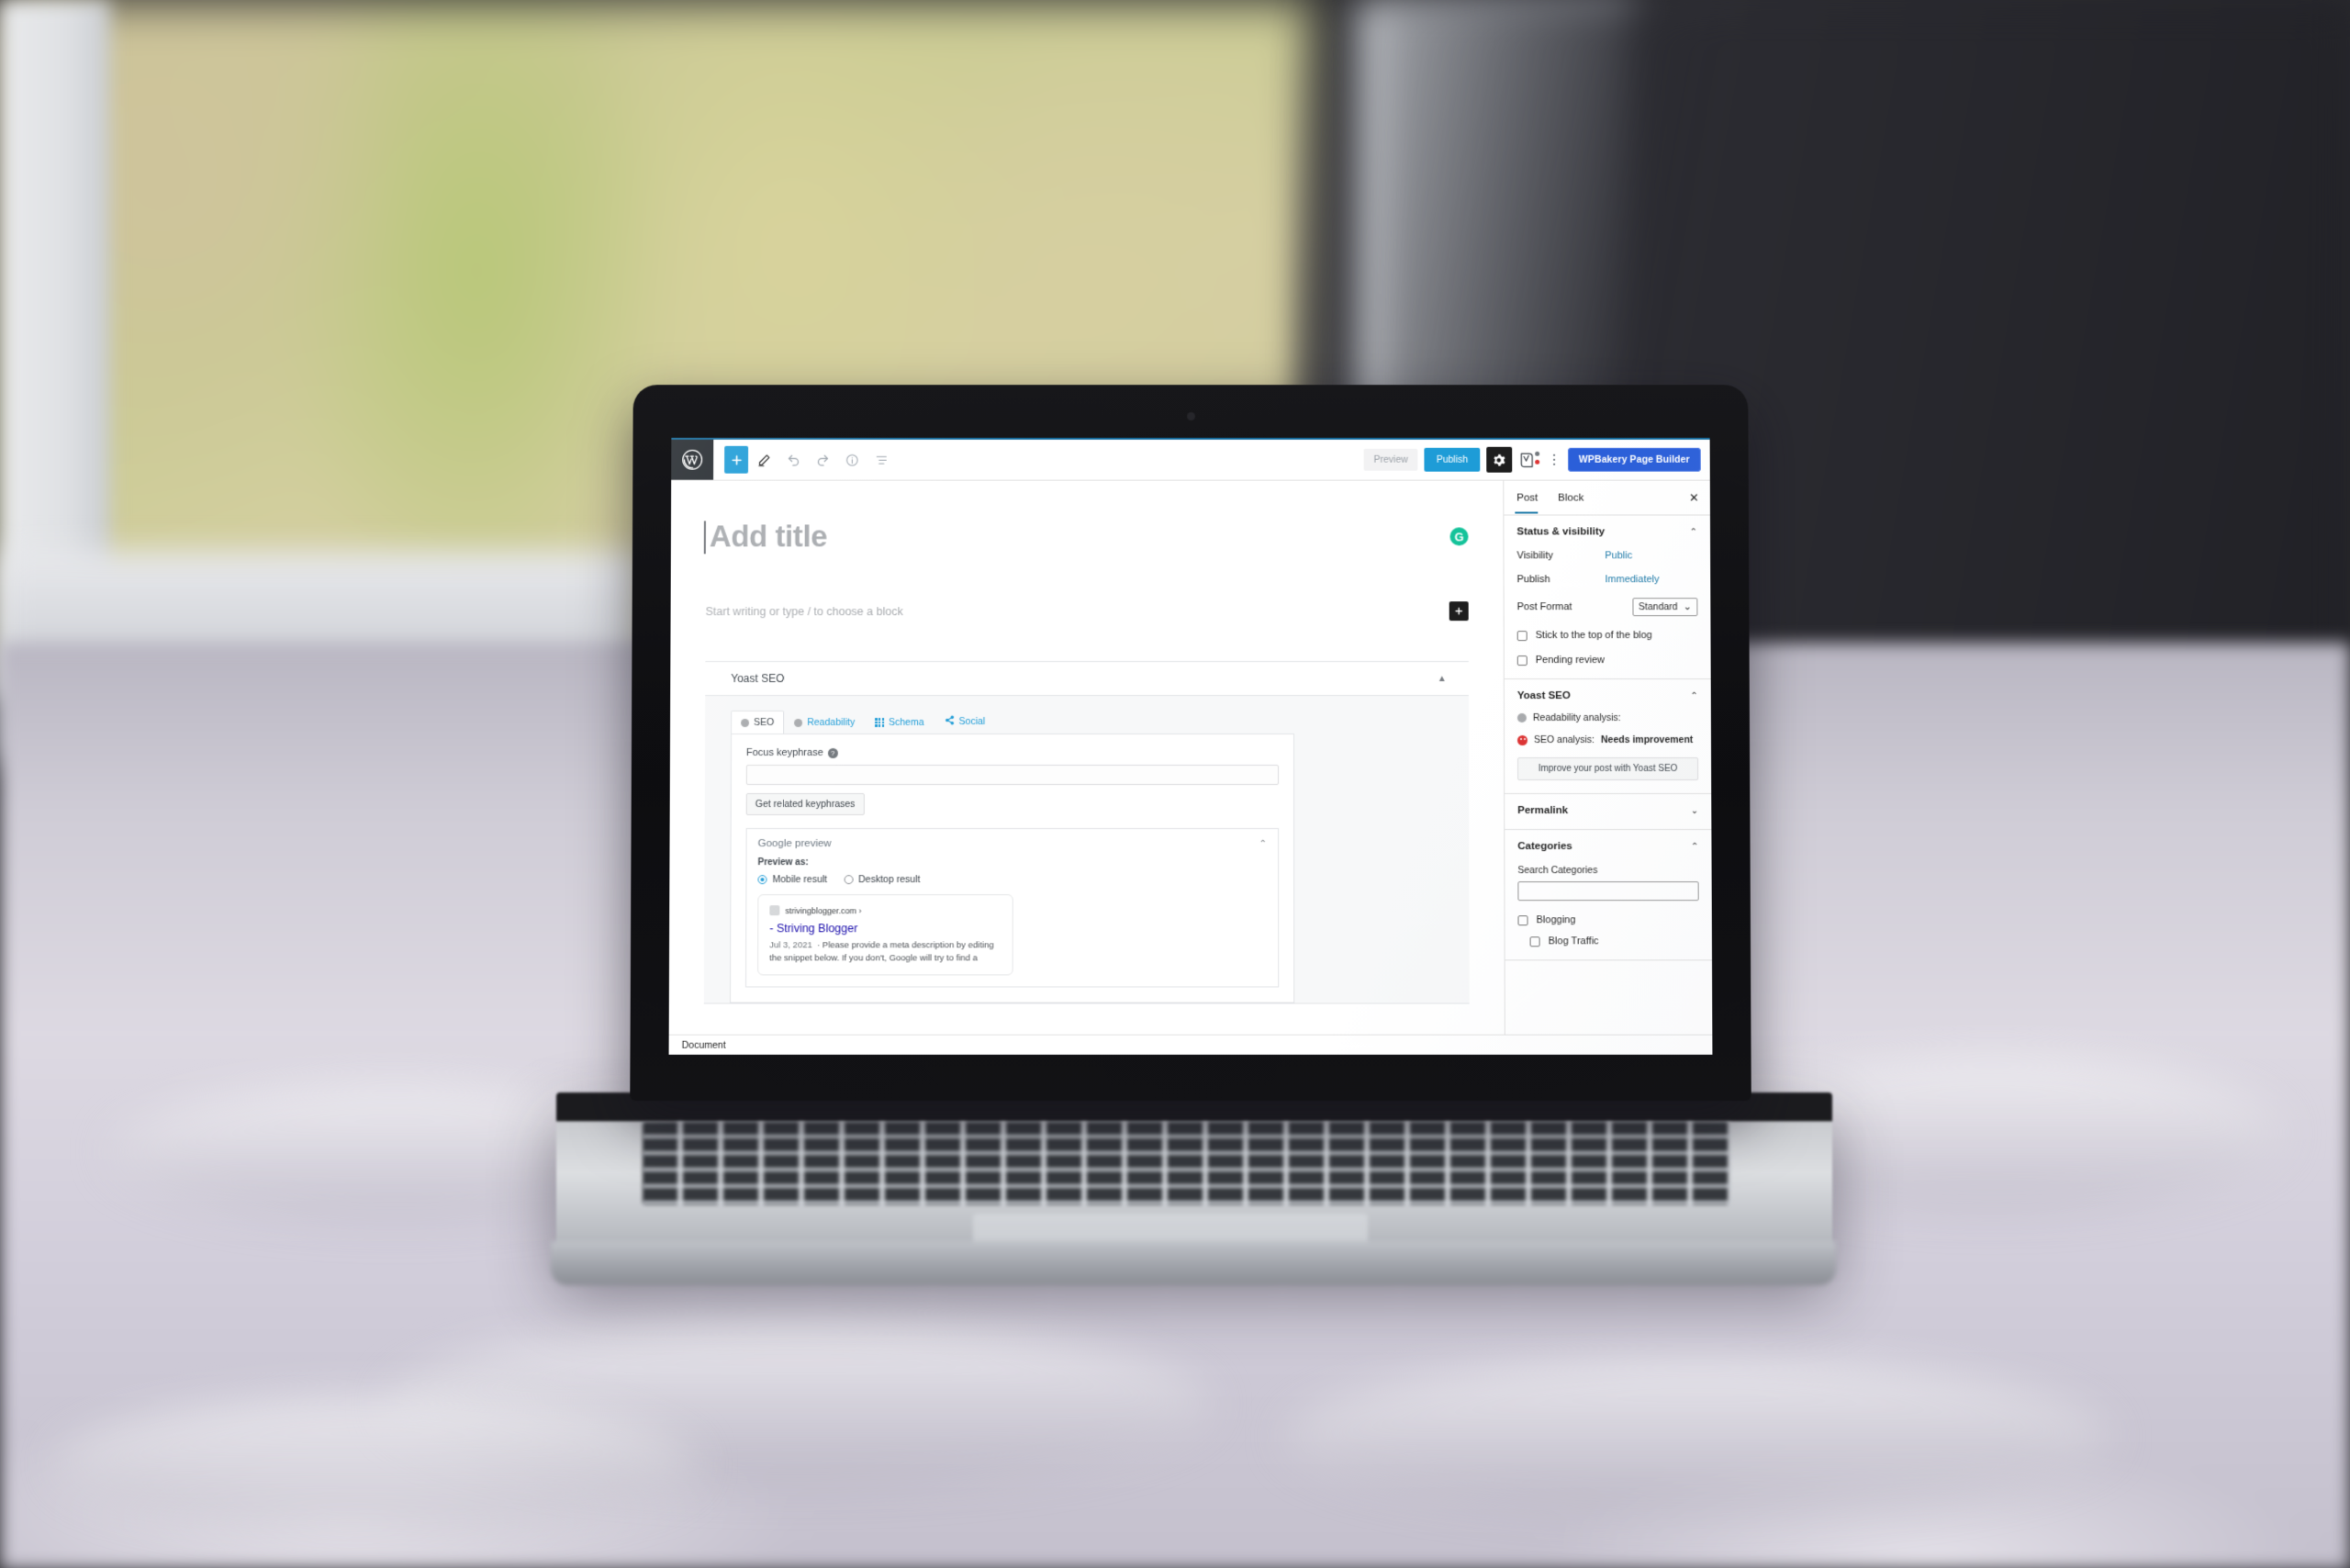  I want to click on readability-analysis-row: Readability analysis:, so click(1607, 717).